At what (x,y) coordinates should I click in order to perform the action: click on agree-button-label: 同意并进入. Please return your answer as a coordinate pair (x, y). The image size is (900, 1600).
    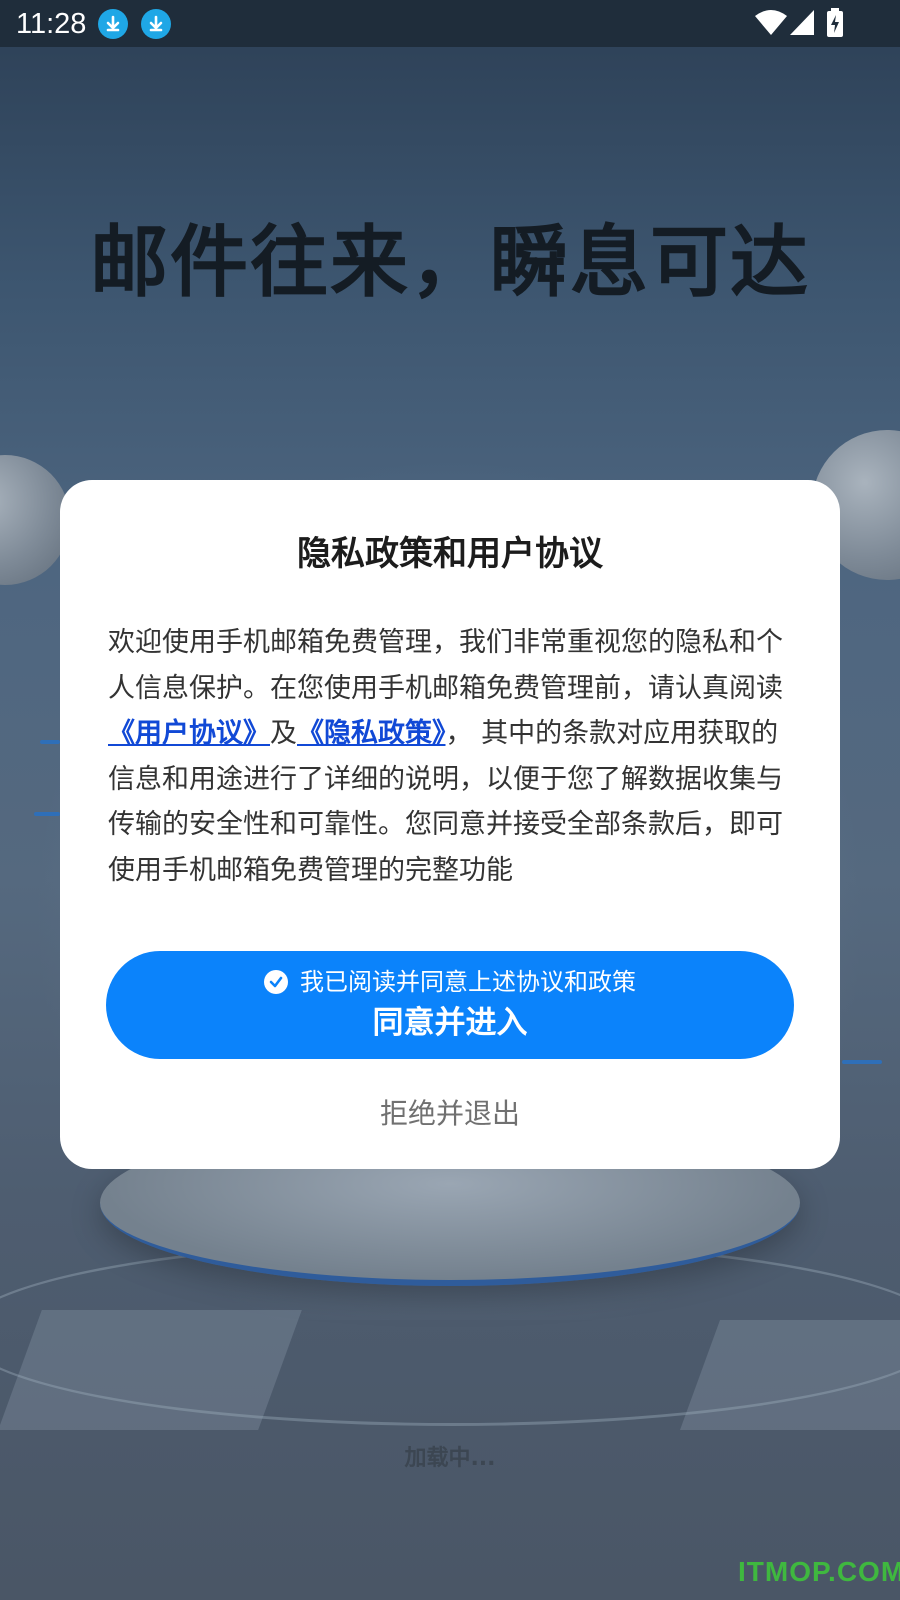
    Looking at the image, I should click on (450, 1023).